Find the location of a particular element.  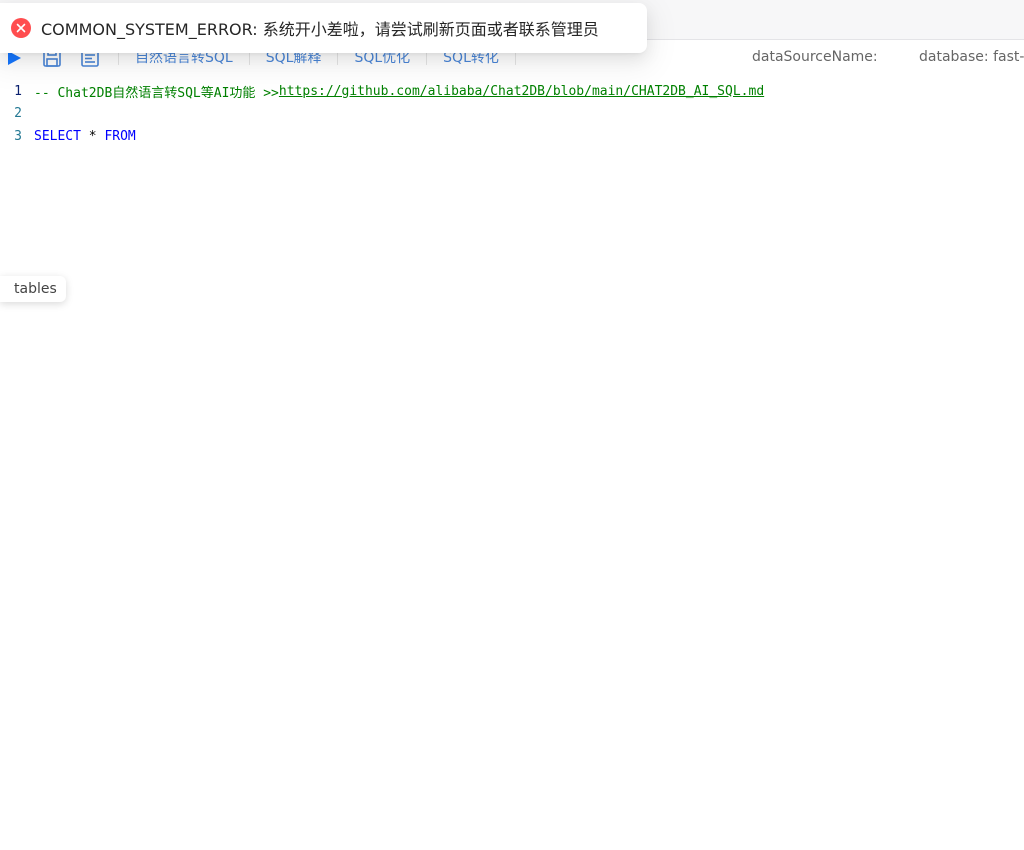

sql-operator: * is located at coordinates (92, 136).